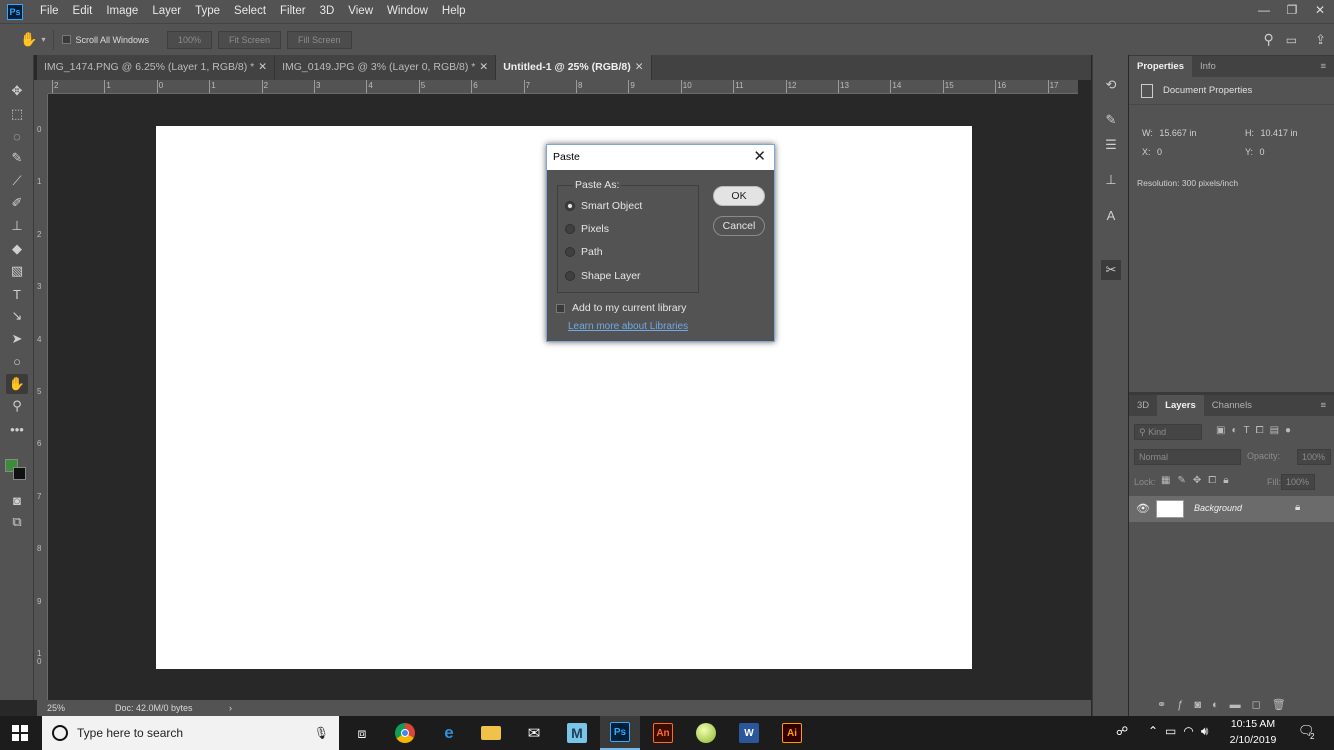 The image size is (1334, 750). I want to click on status-menu-arrow-icon: ›, so click(230, 708).